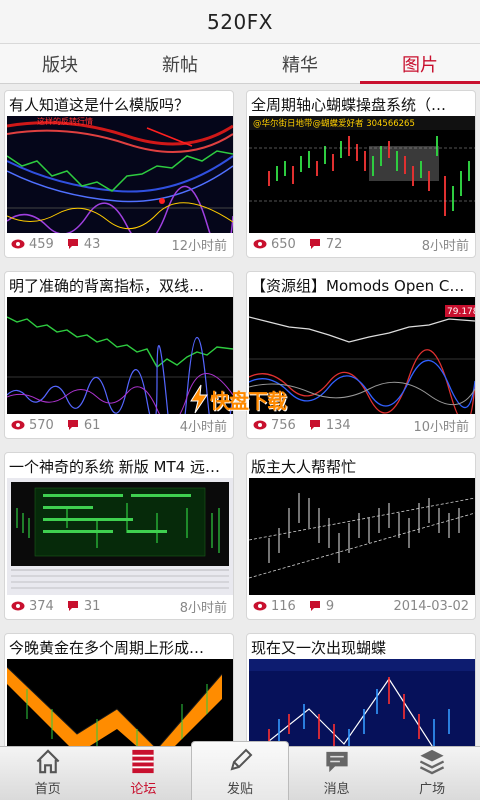  I want to click on view-count: 650, so click(283, 244).